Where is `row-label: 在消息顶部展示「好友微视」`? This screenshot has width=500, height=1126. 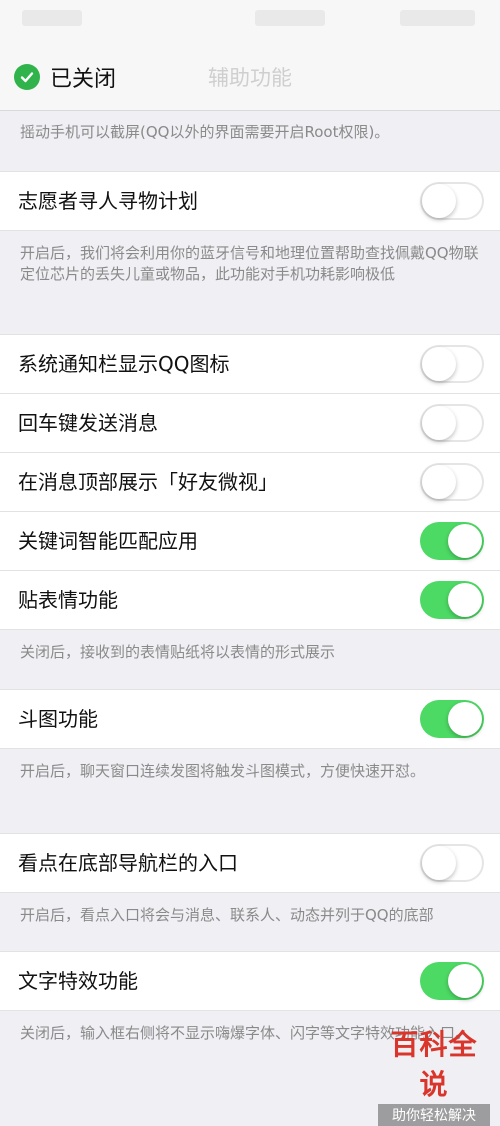
row-label: 在消息顶部展示「好友微视」 is located at coordinates (148, 482).